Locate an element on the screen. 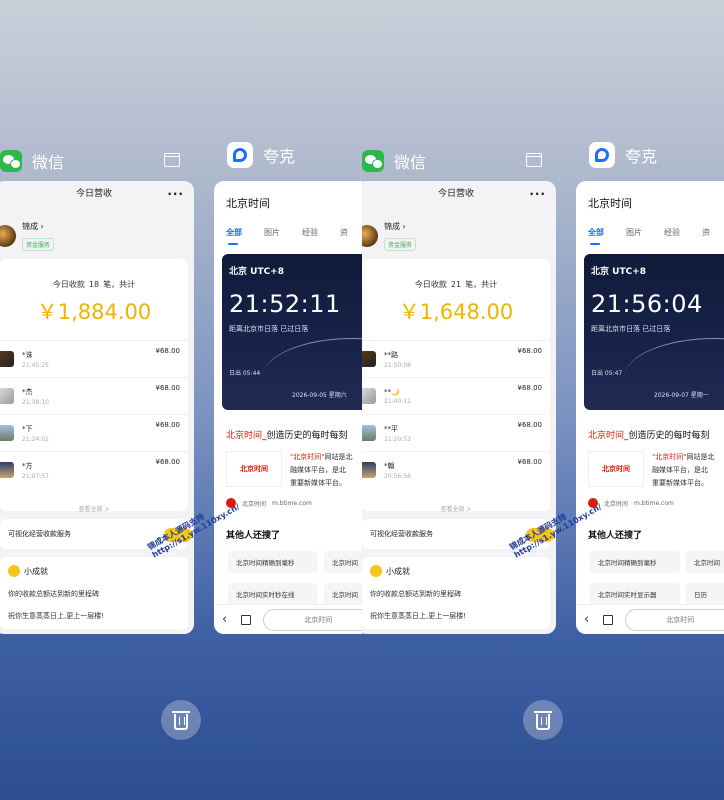 This screenshot has width=724, height=800. current-time: 21:52:11 is located at coordinates (285, 304).